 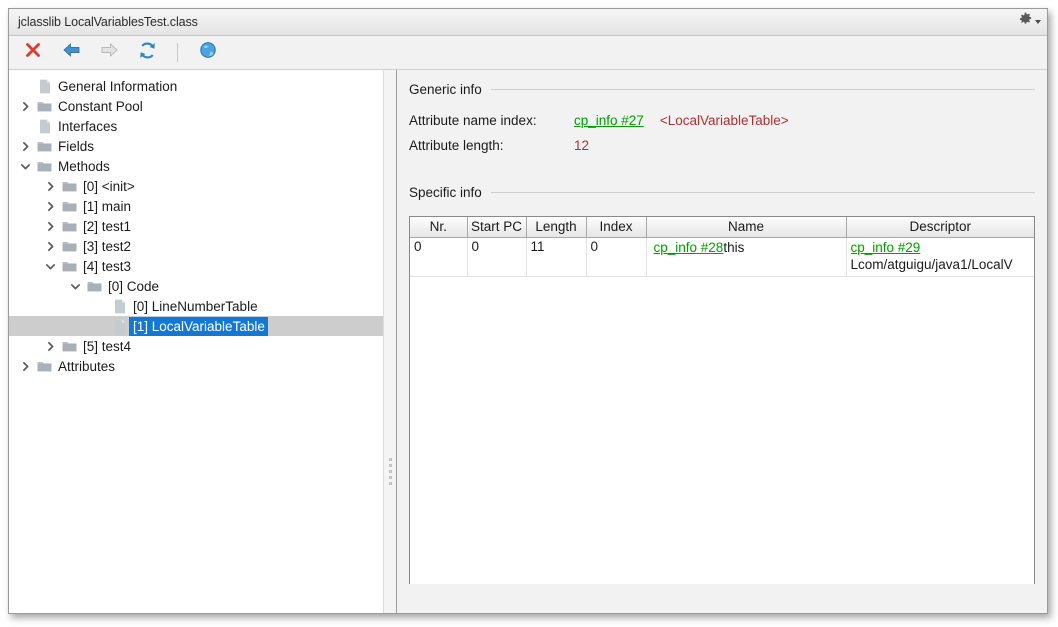 I want to click on column-header-2: Length, so click(x=556, y=227).